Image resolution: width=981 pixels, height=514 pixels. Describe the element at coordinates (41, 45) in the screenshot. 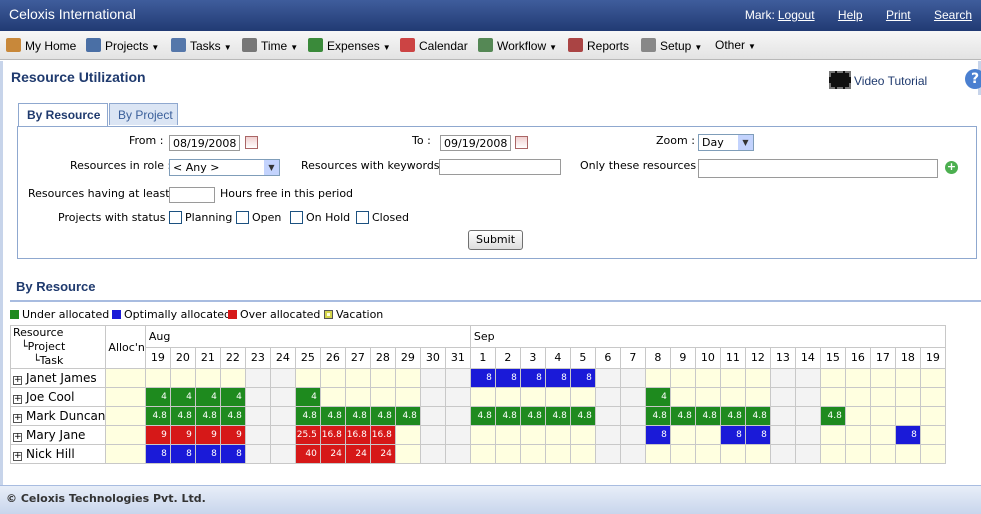

I see `menu-my-home: My Home` at that location.